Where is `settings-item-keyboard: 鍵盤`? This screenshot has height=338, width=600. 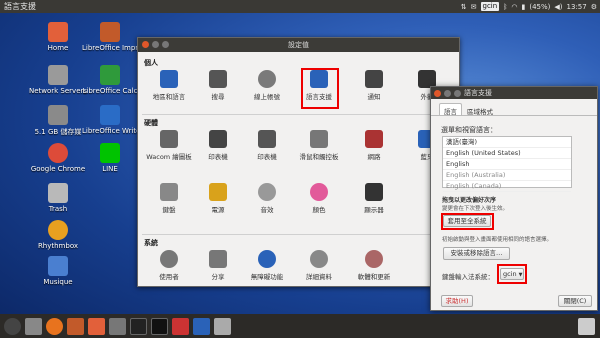
settings-item-keyboard: 鍵盤 is located at coordinates (169, 198).